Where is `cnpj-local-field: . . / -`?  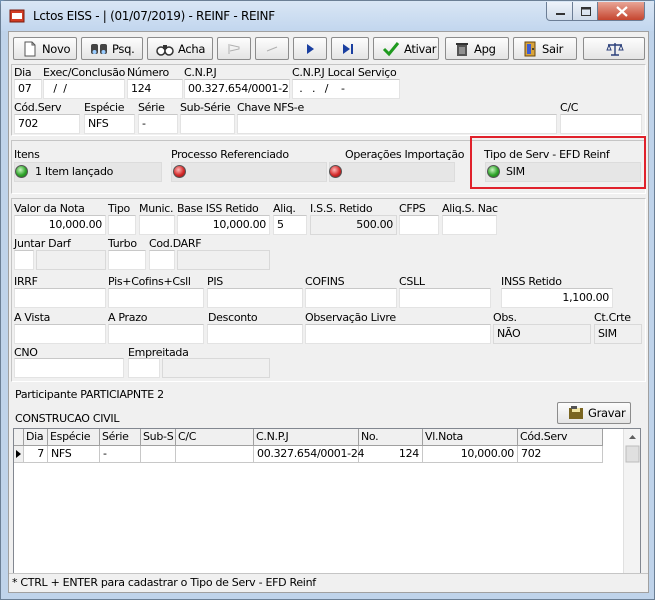
cnpj-local-field: . . / - is located at coordinates (346, 89).